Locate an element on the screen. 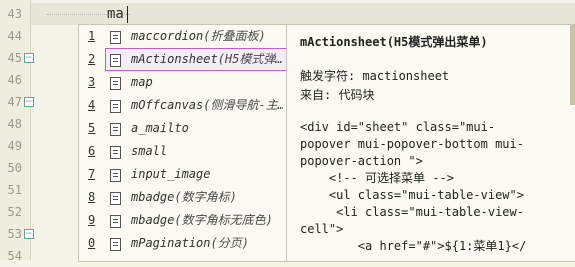 The image size is (575, 267). line-number: 54 is located at coordinates (14, 256).